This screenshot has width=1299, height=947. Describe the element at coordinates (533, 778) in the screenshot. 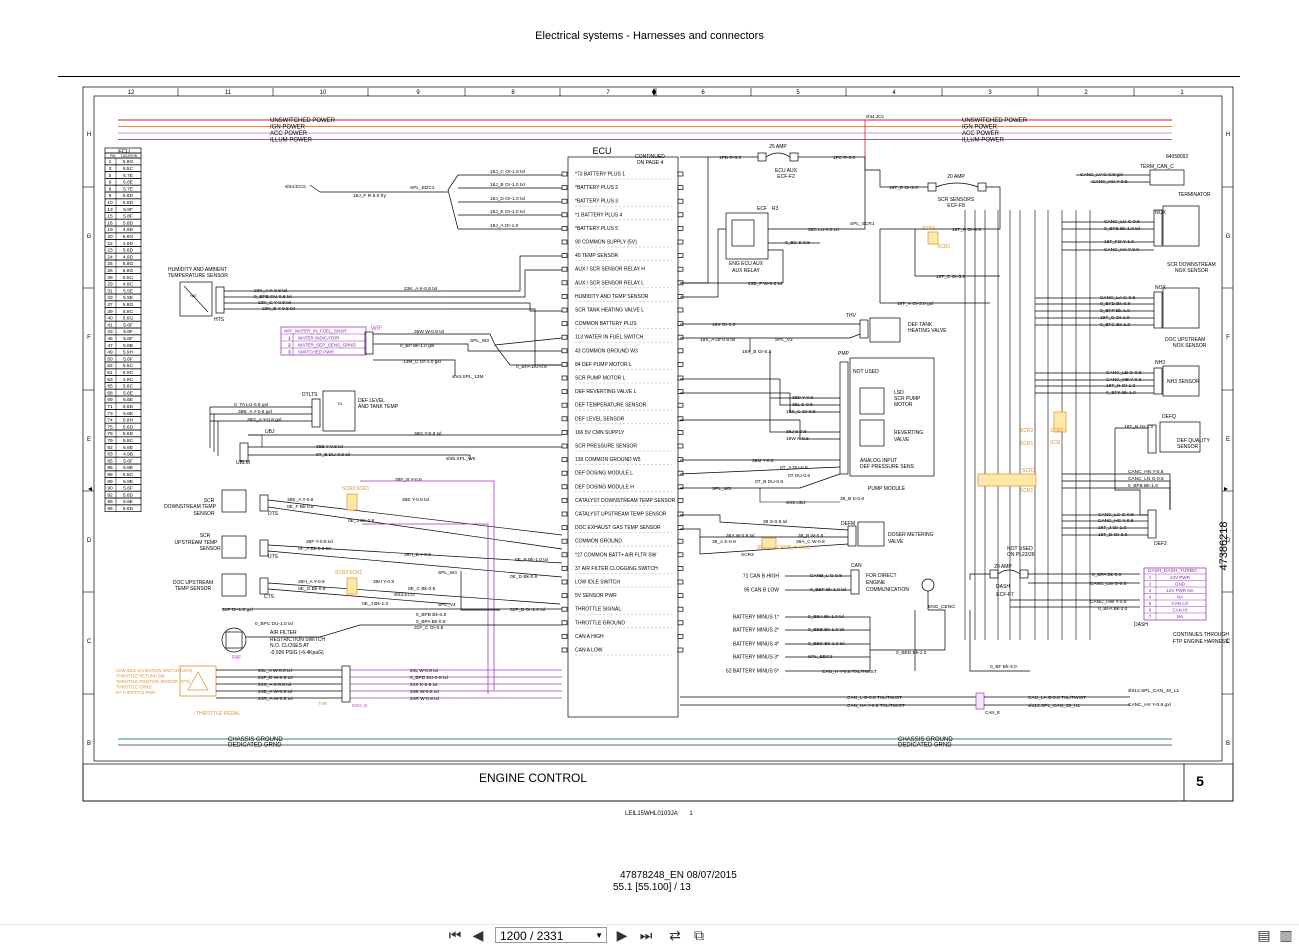

I see `title-block-name: ENGINE CONTROL` at that location.